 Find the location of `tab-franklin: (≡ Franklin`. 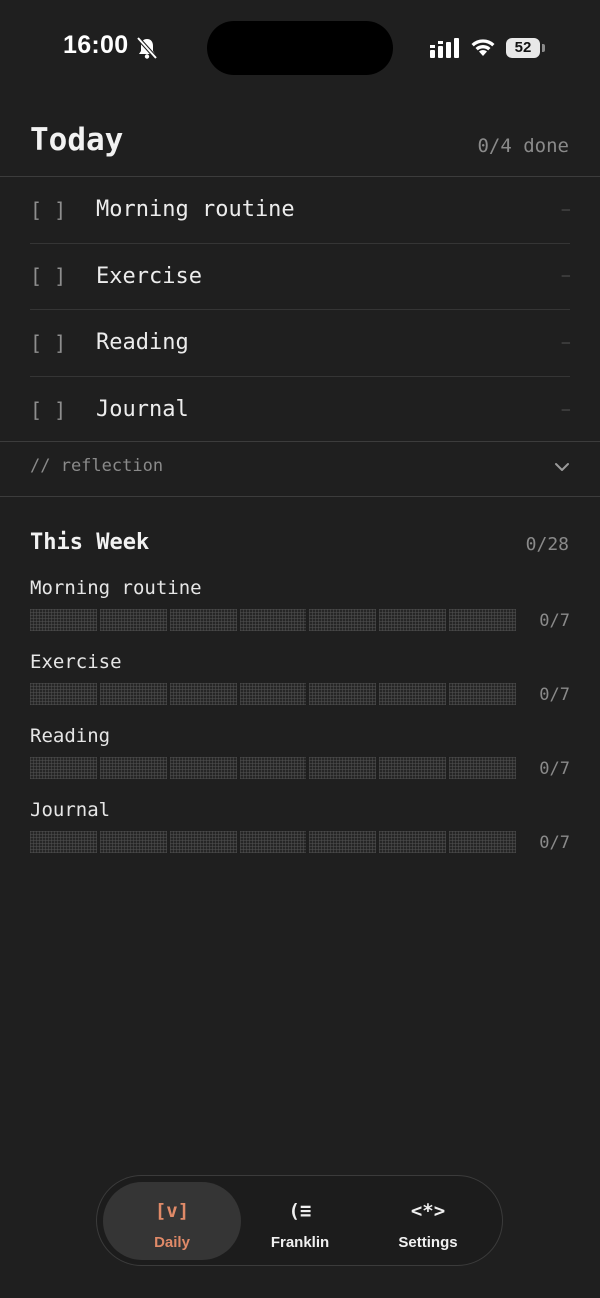

tab-franklin: (≡ Franklin is located at coordinates (300, 1221).